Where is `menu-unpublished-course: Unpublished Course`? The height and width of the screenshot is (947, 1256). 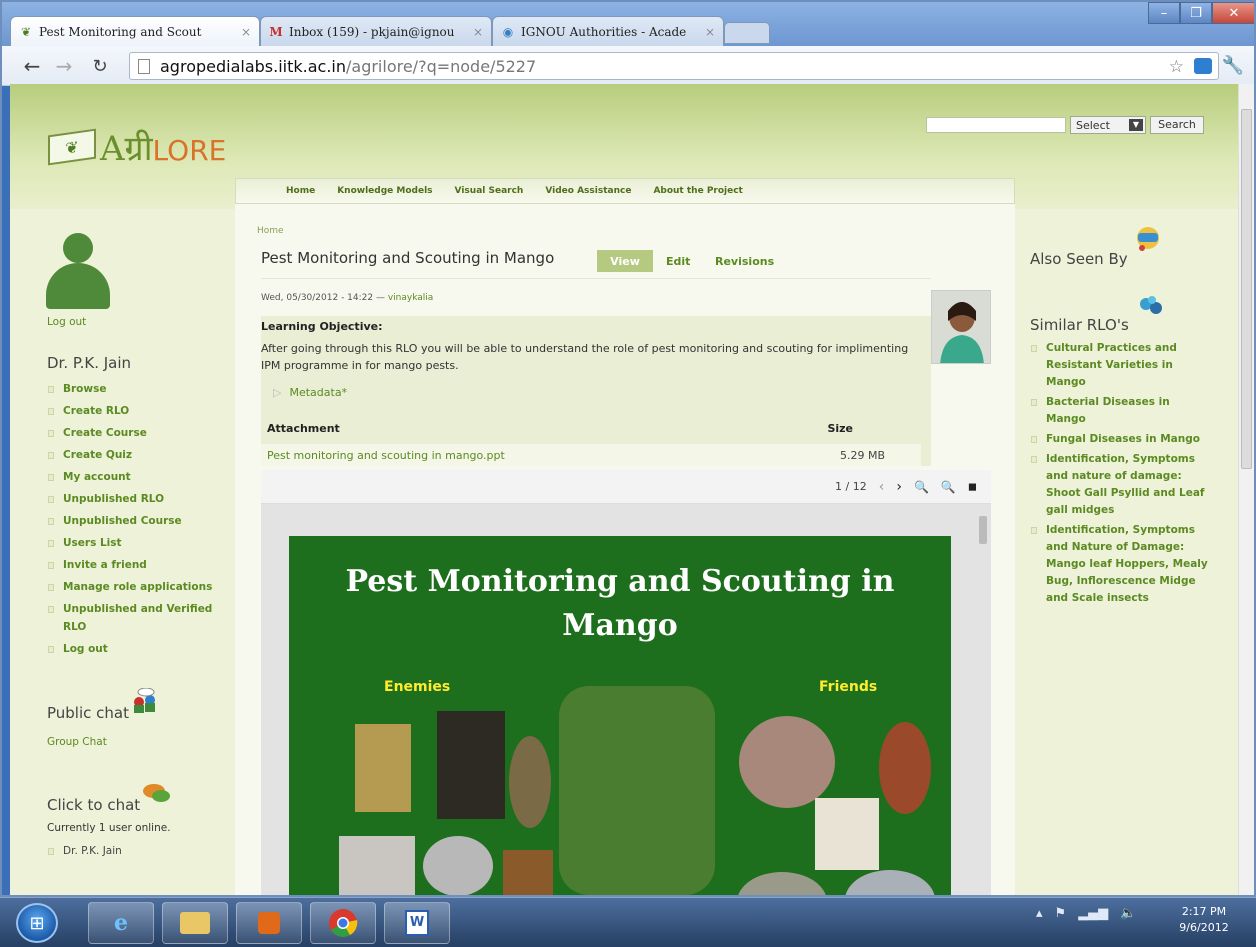 menu-unpublished-course: Unpublished Course is located at coordinates (132, 521).